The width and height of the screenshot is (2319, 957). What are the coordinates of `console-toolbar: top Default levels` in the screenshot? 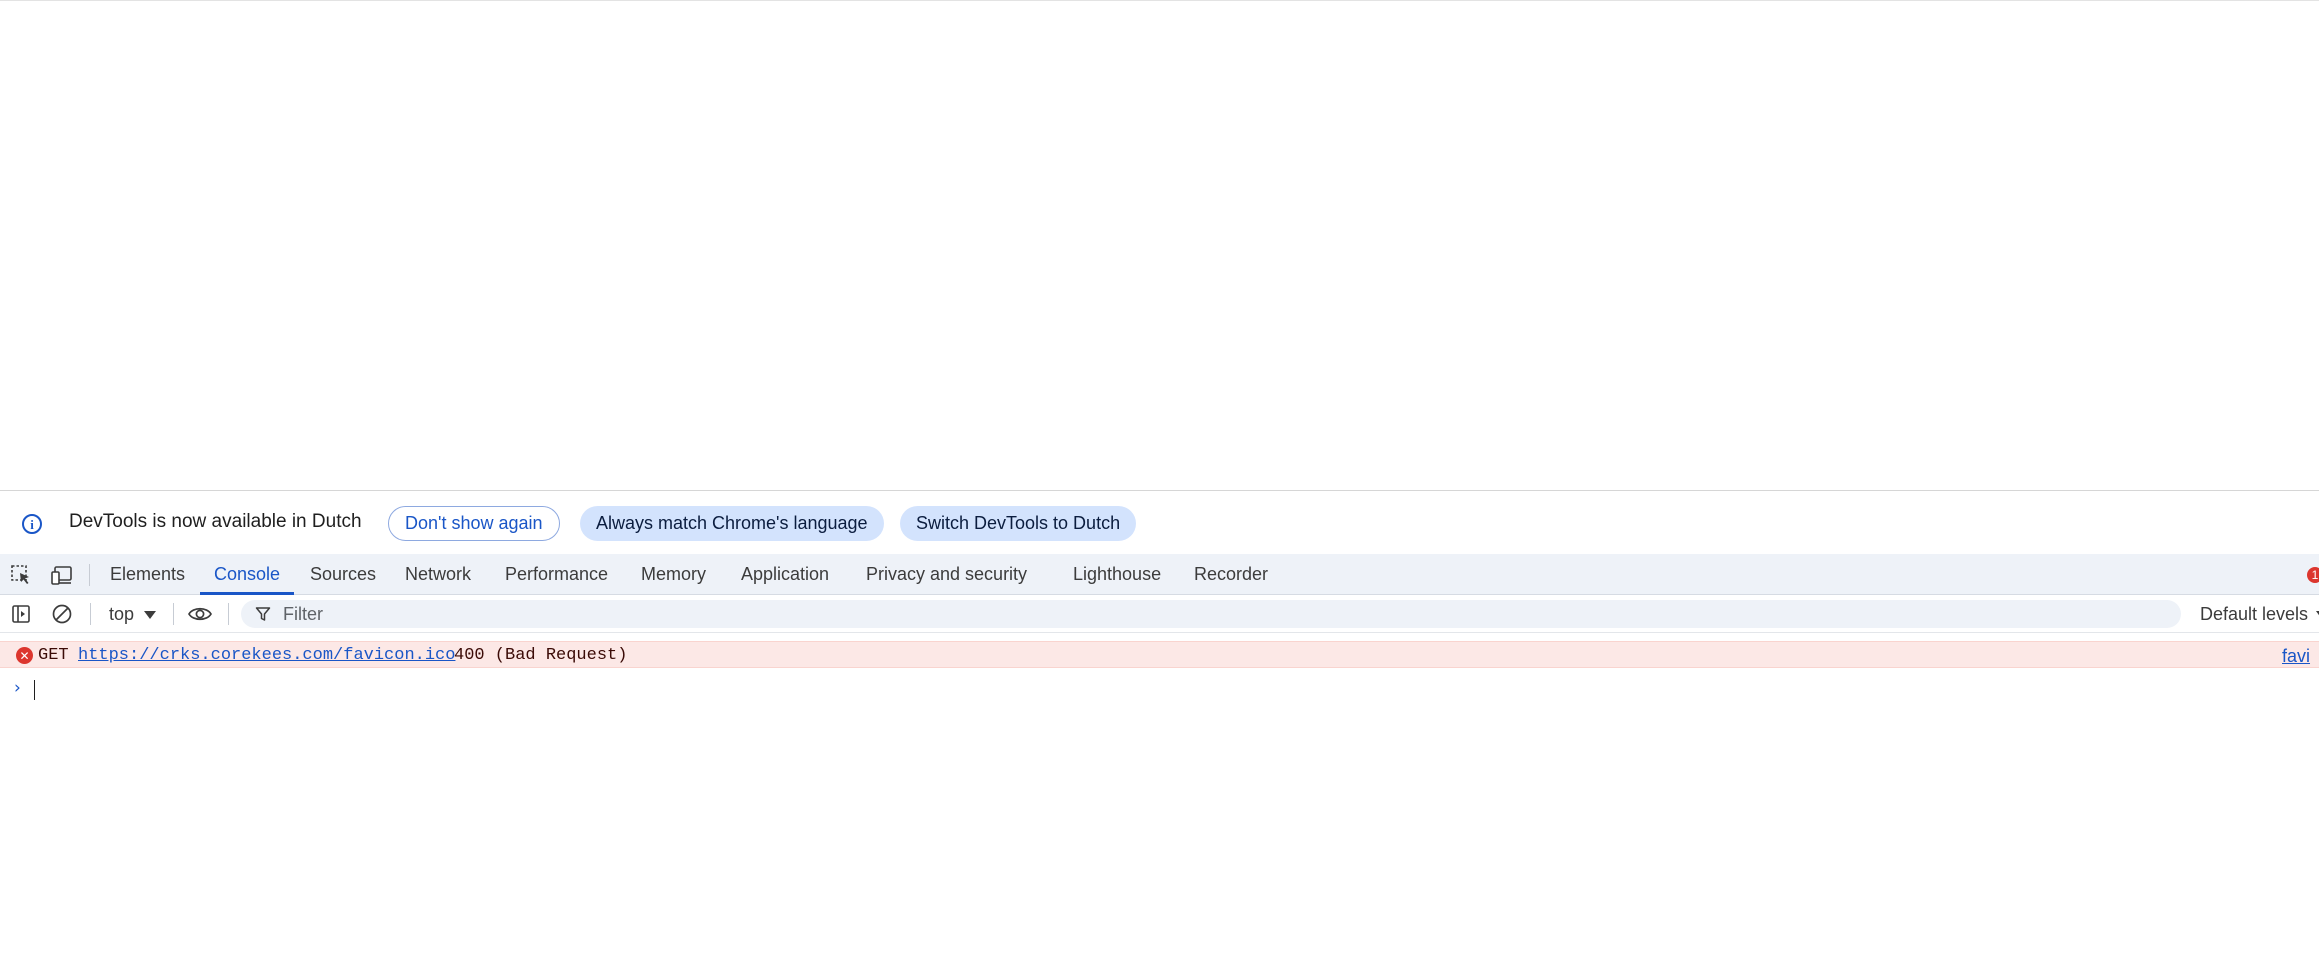 It's located at (1159, 614).